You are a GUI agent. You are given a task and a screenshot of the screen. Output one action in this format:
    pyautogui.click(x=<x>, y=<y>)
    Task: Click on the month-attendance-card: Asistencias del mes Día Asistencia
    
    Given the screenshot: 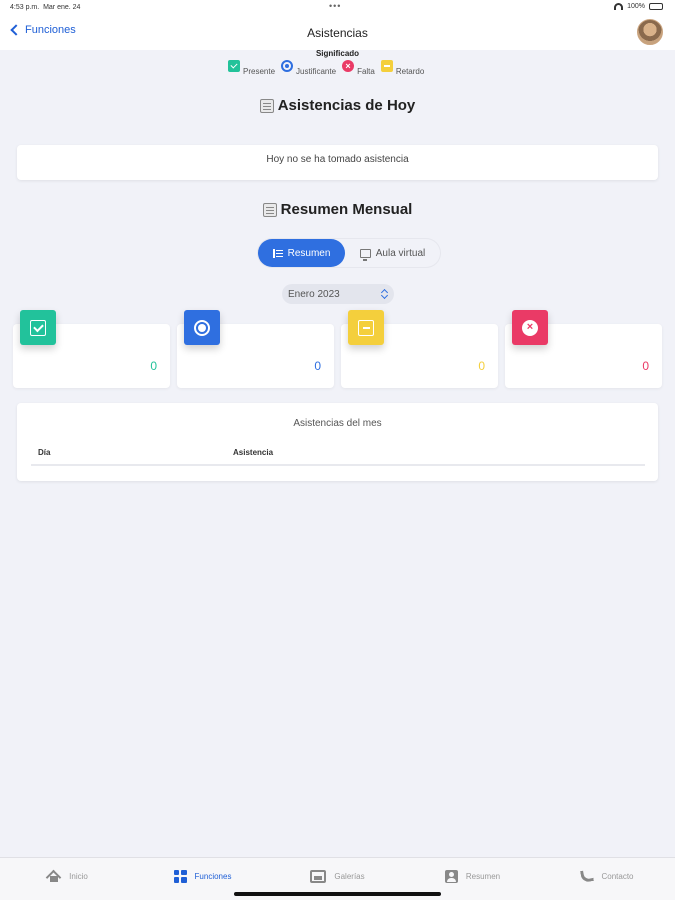 What is the action you would take?
    pyautogui.click(x=337, y=442)
    